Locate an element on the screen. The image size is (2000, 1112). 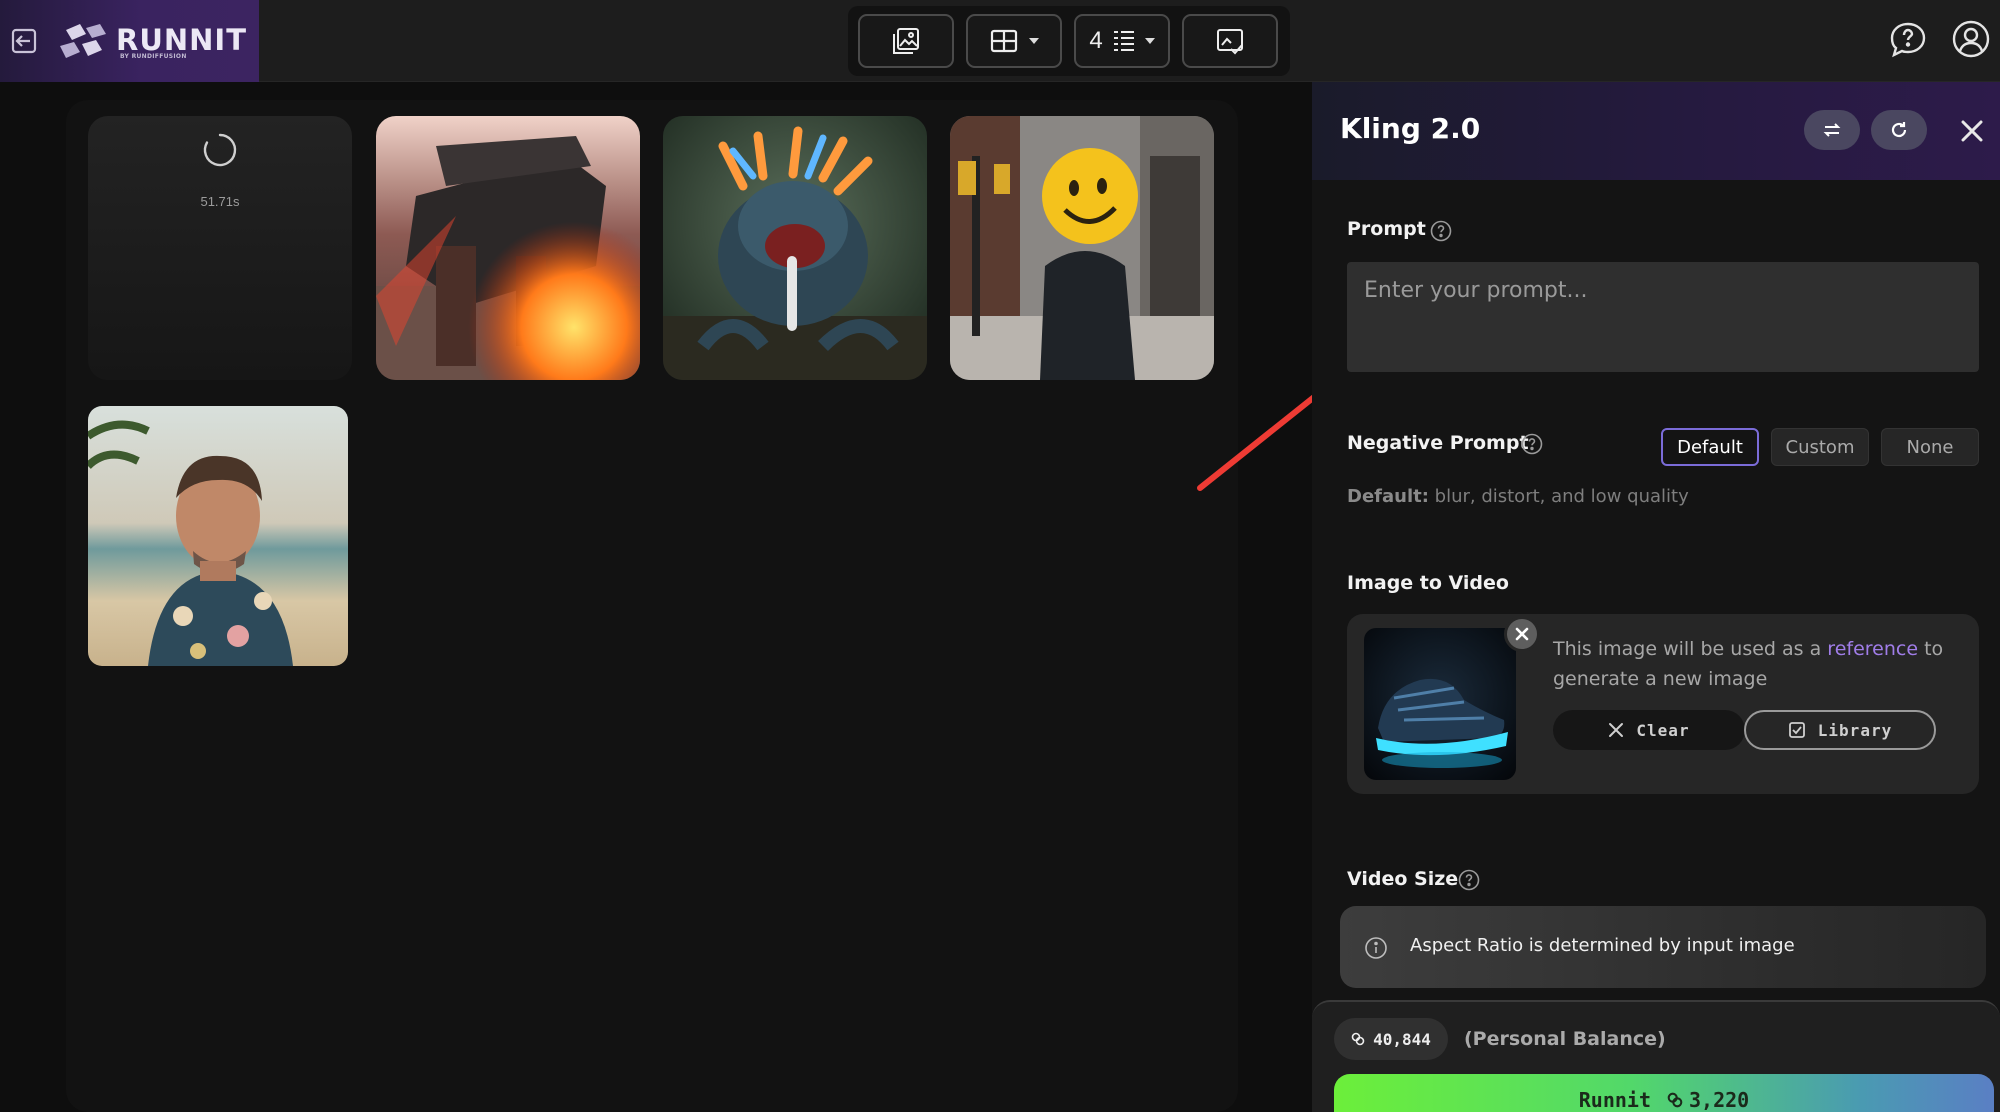
reference-image-thumbnail is located at coordinates (1440, 704).